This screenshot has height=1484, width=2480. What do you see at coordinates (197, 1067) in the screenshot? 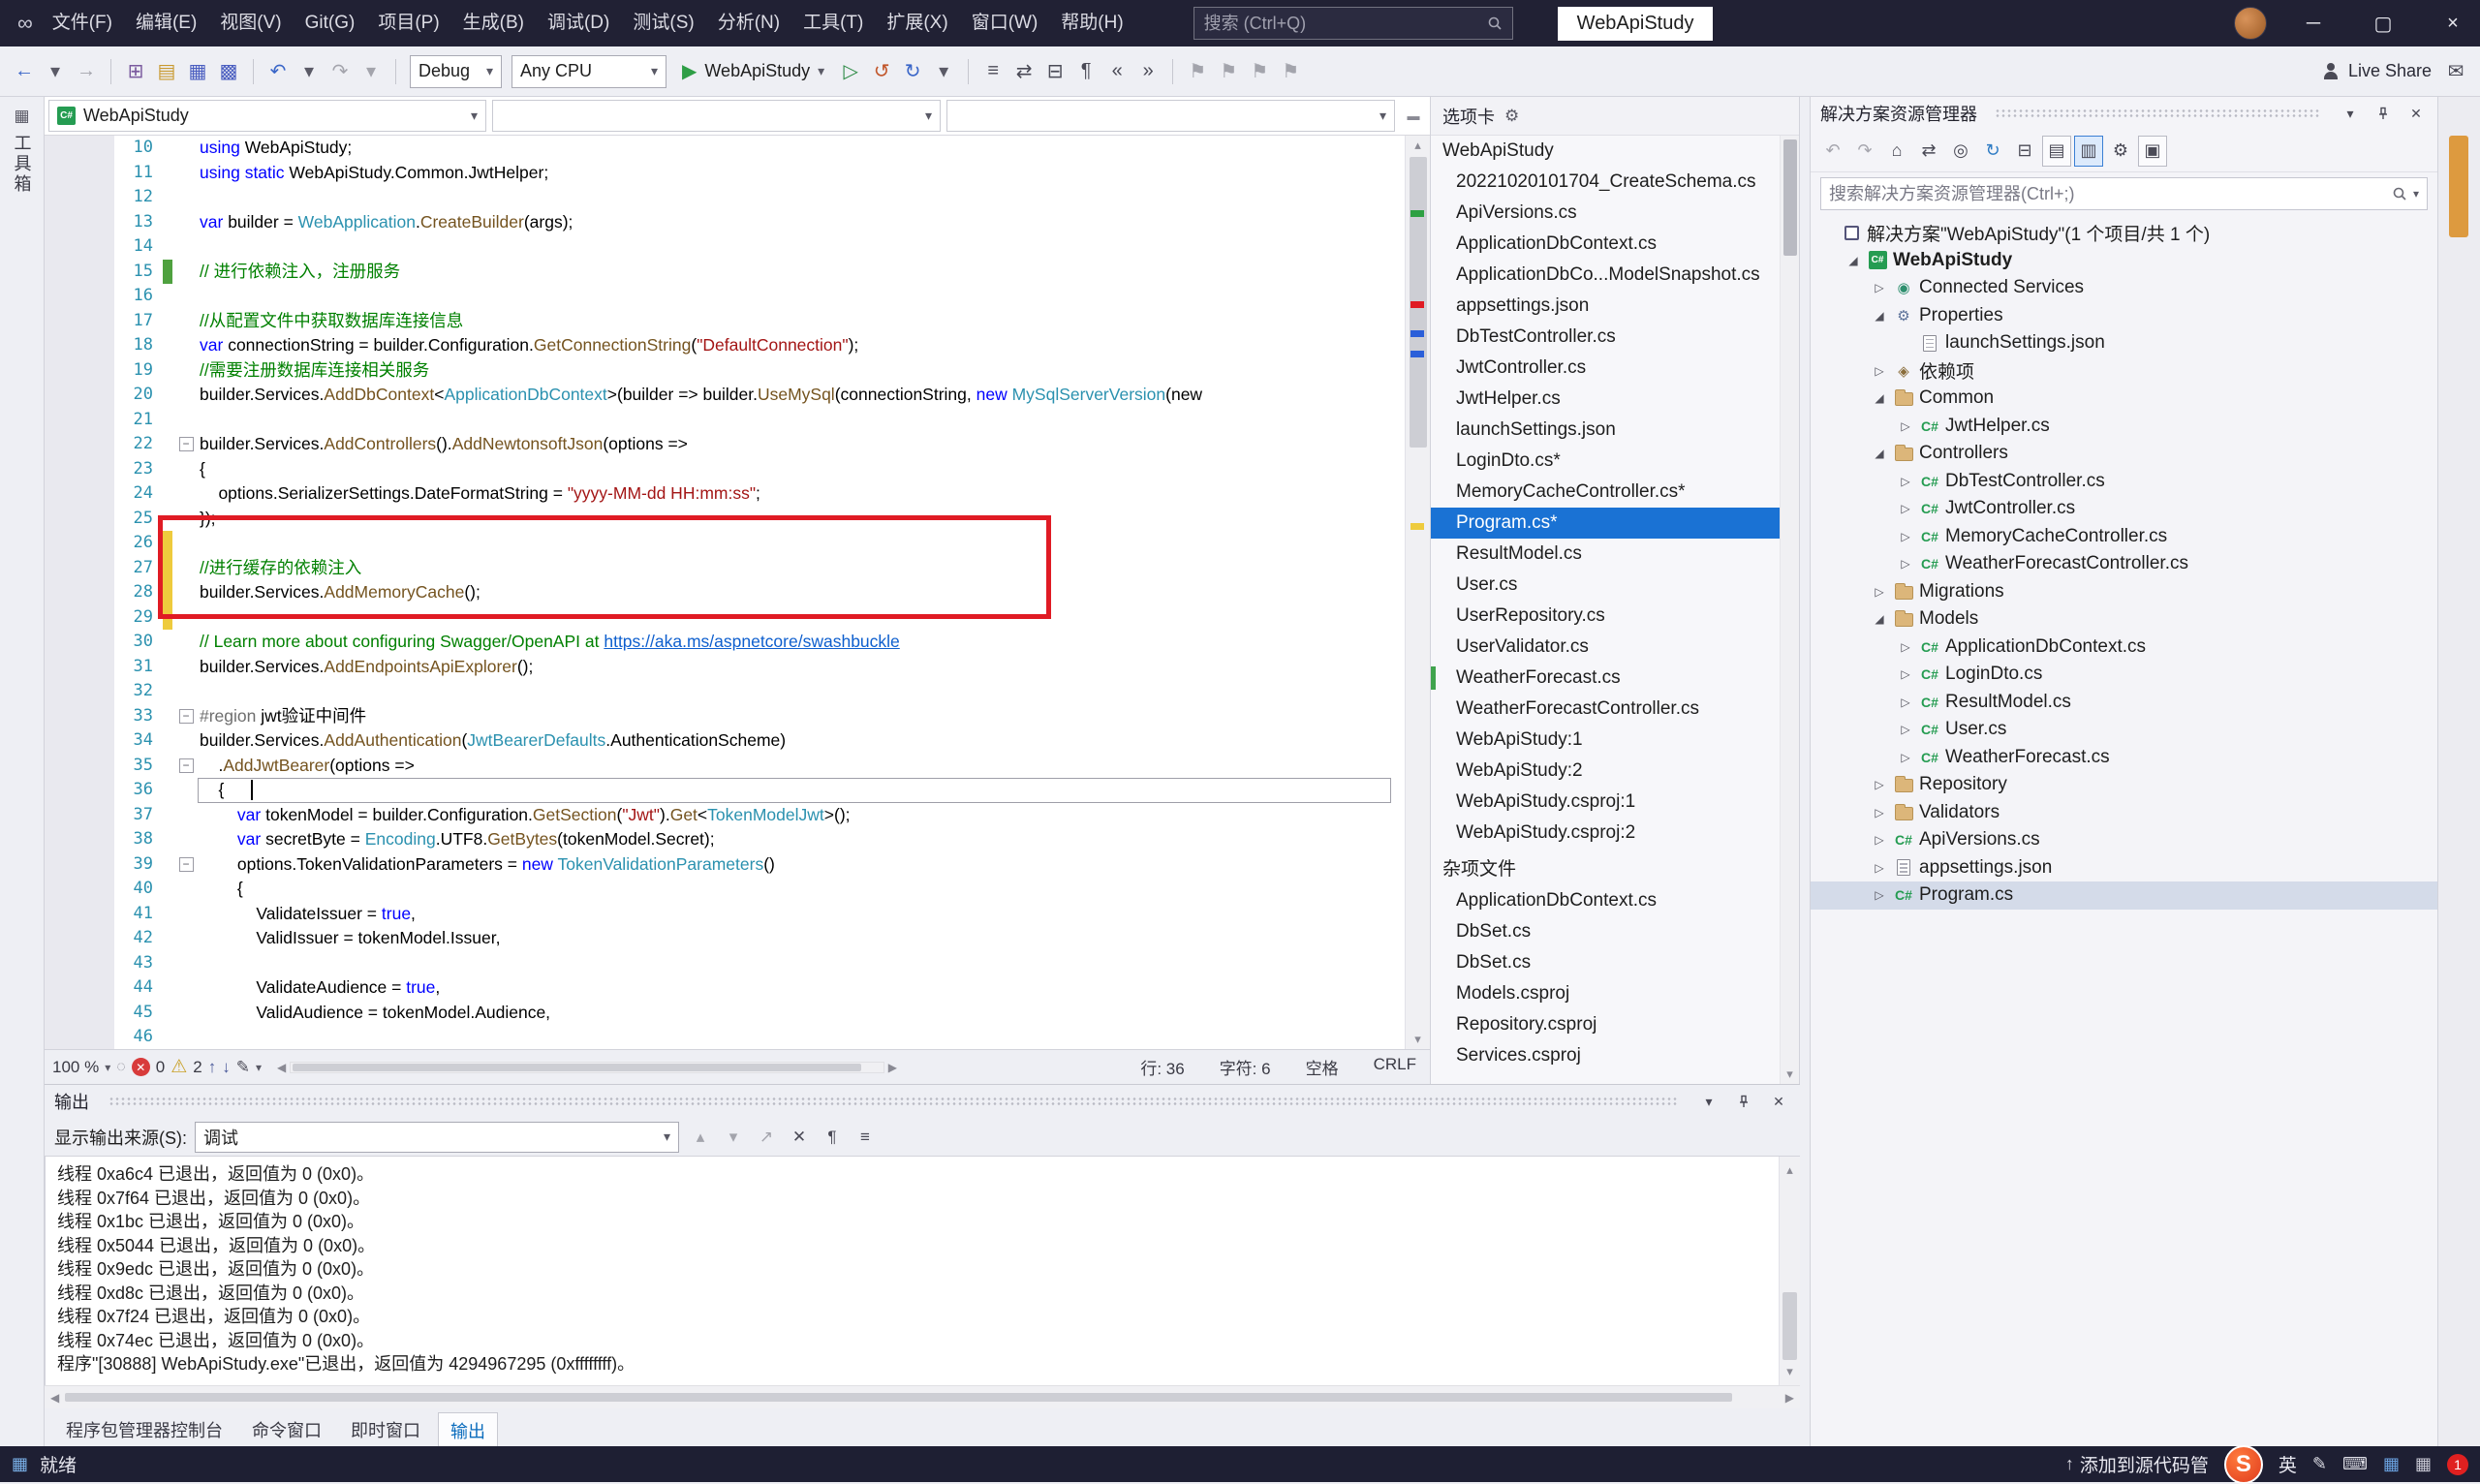
I see `warning-count: 2` at bounding box center [197, 1067].